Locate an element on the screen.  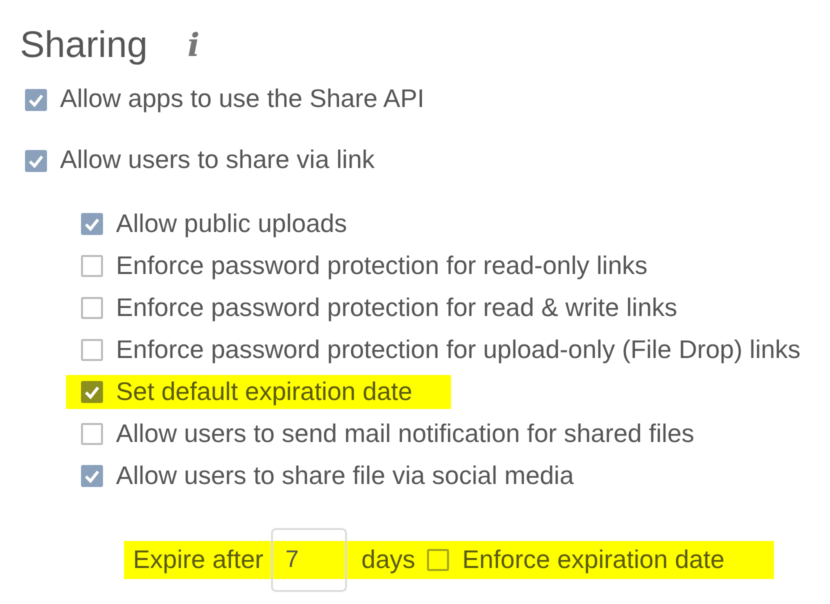
section-title: Sharing is located at coordinates (84, 45).